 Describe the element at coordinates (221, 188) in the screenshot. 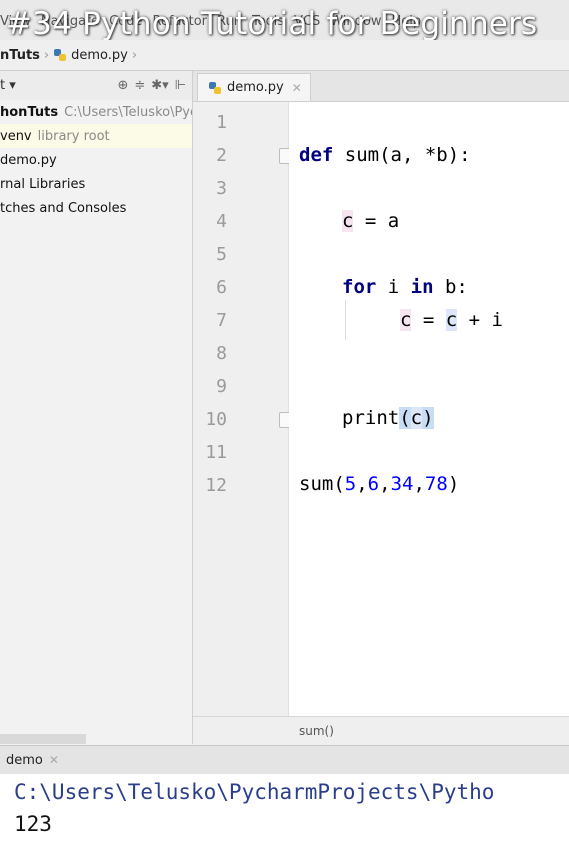

I see `line-number: 3` at that location.